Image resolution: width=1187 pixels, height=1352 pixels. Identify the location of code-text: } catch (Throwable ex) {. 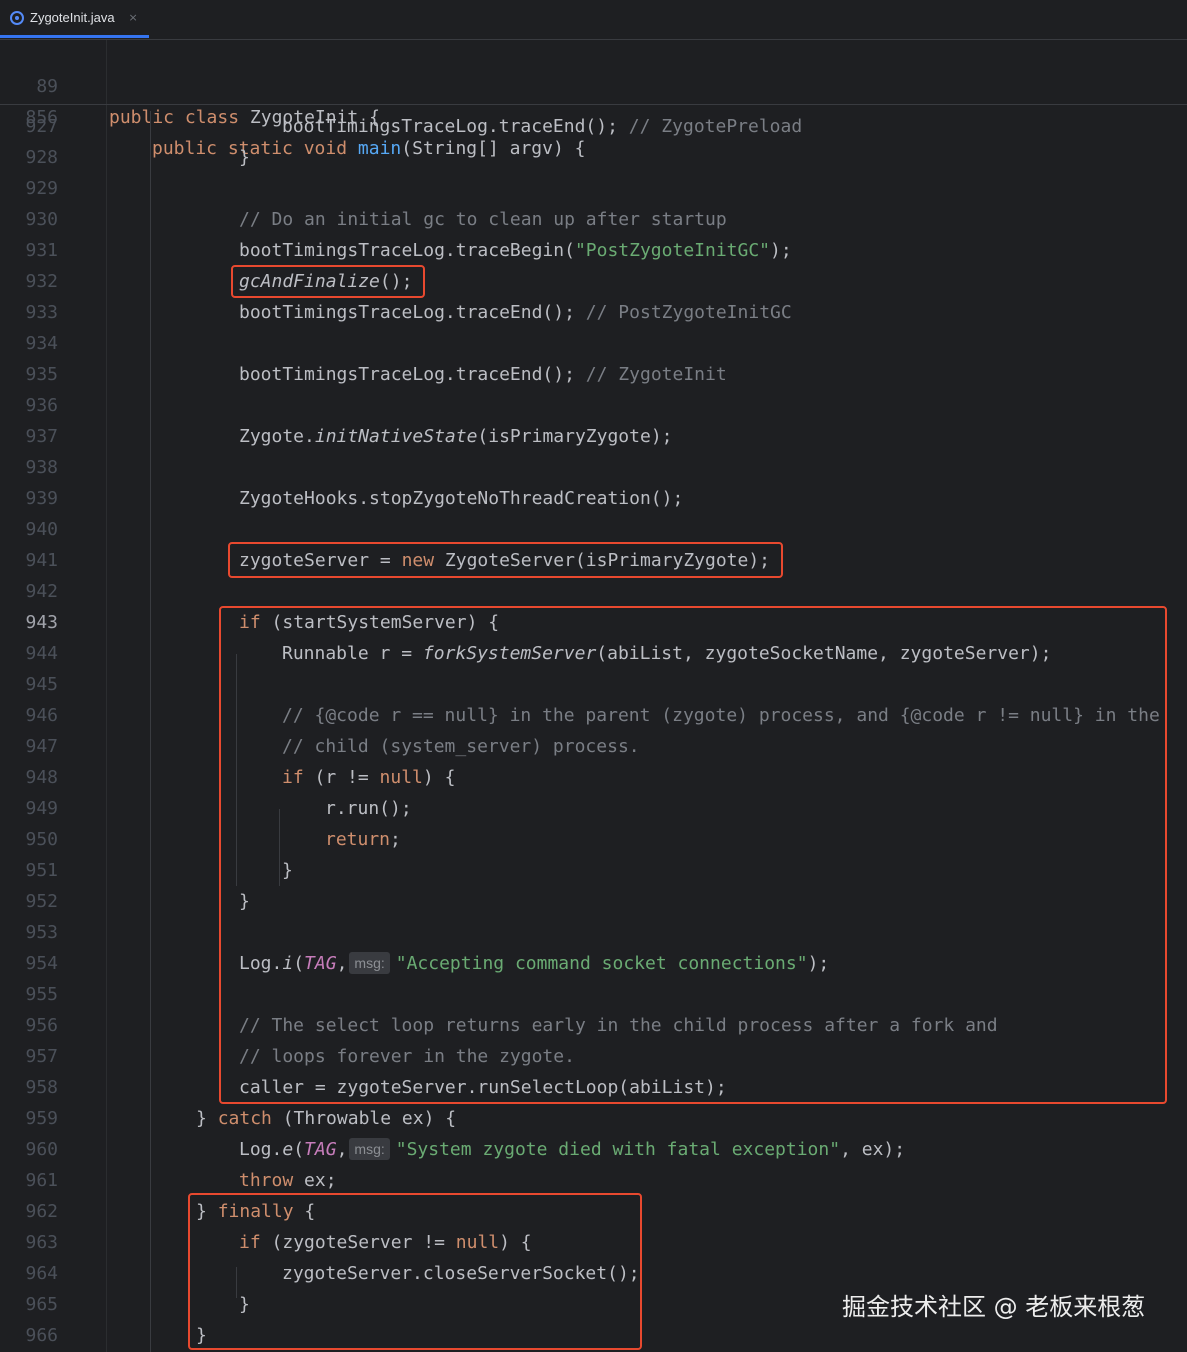
(326, 1118).